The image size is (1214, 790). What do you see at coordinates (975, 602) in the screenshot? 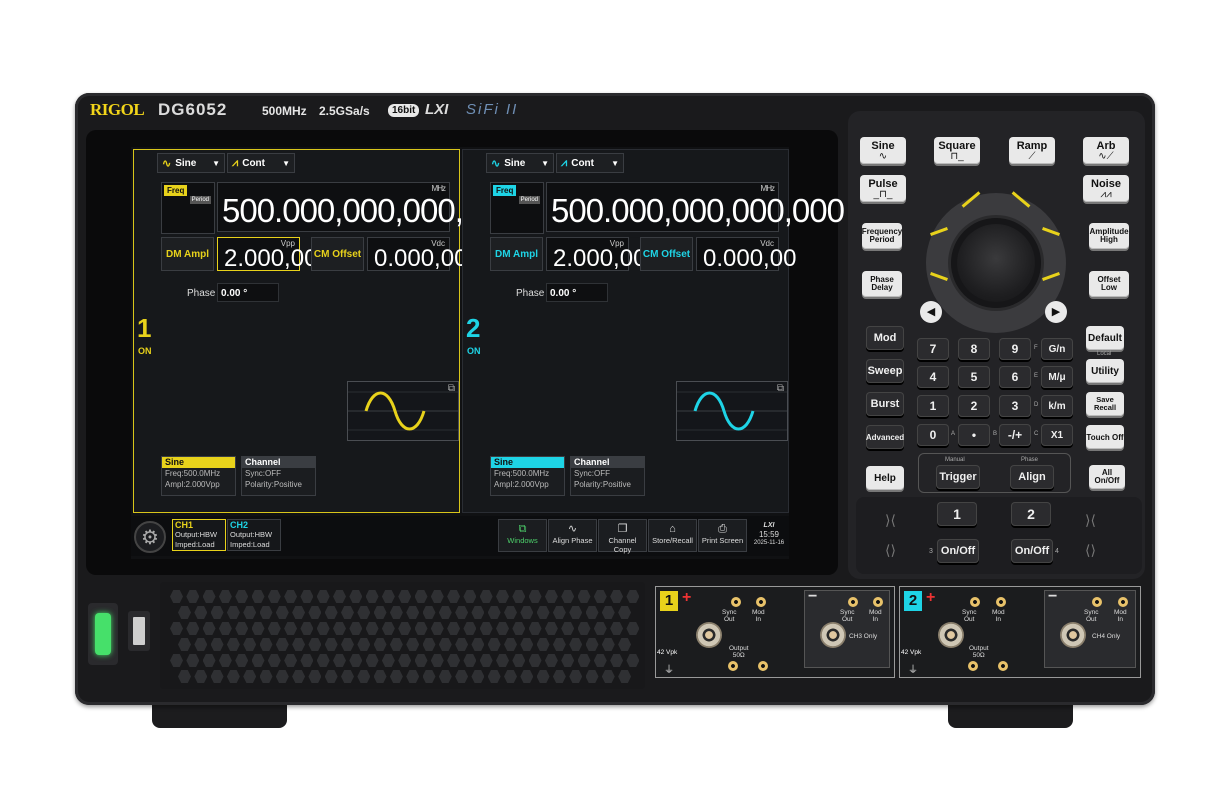
I see `ch2-sync-out-terminal` at bounding box center [975, 602].